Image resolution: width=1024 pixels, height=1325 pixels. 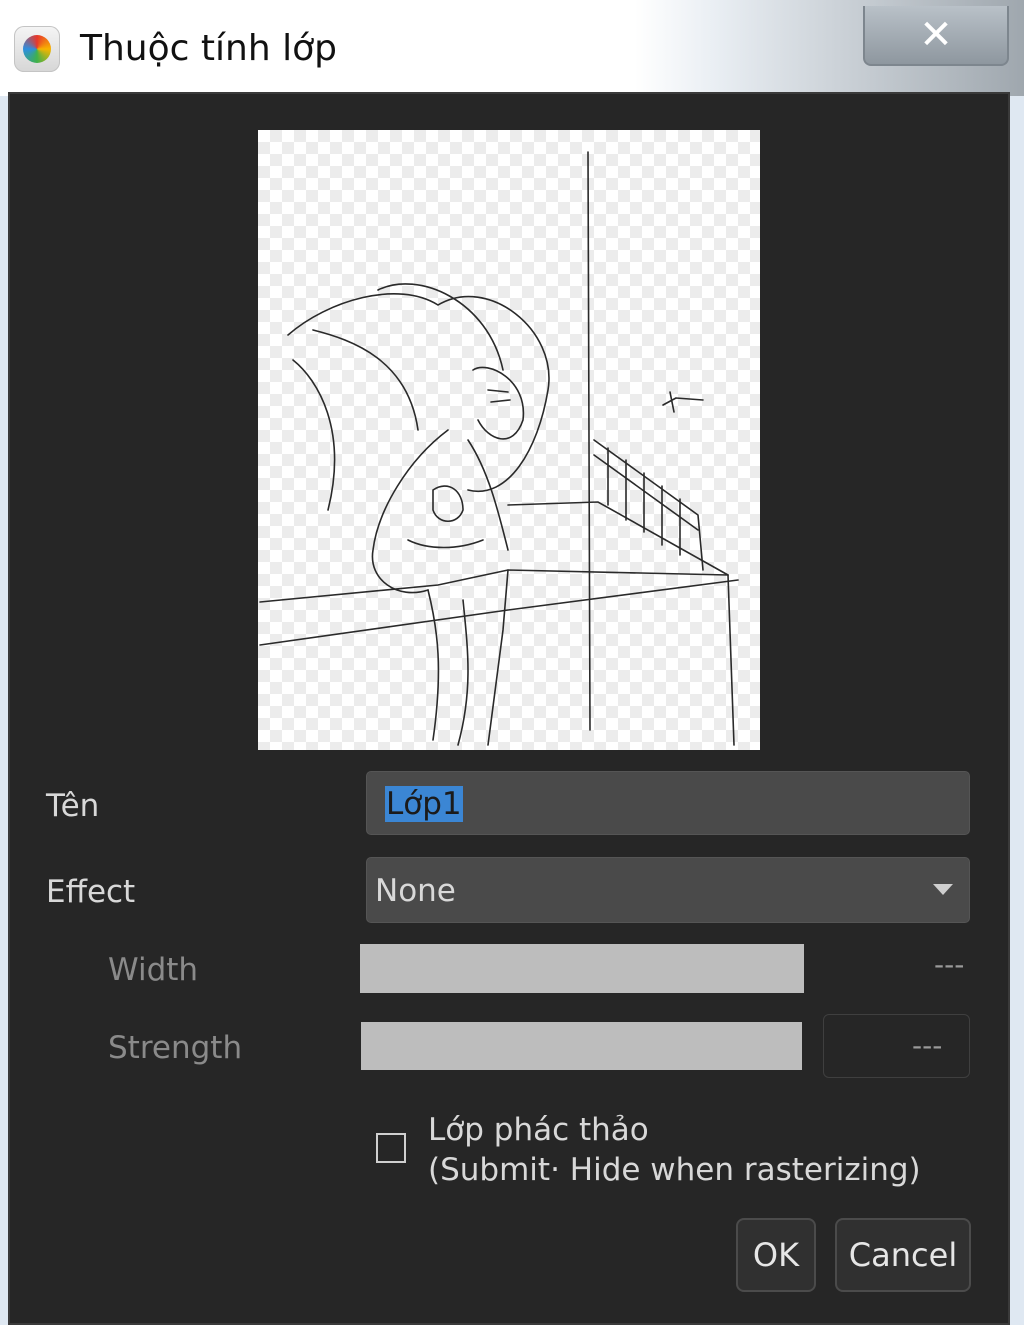 I want to click on close-icon: ✕, so click(x=936, y=35).